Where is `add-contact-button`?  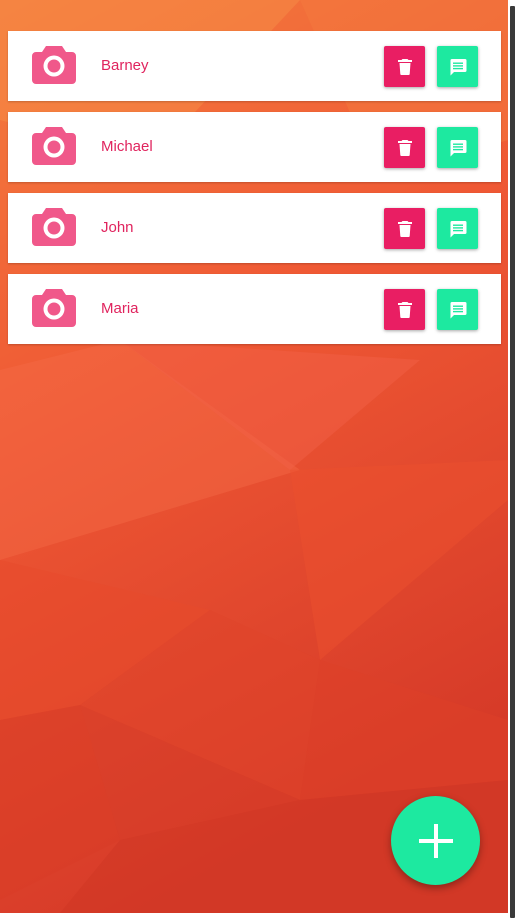 add-contact-button is located at coordinates (435, 840).